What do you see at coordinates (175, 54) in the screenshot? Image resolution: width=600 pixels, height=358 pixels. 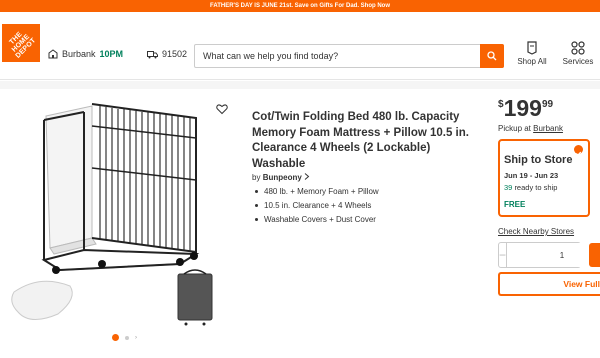 I see `delivery-zip: 91502` at bounding box center [175, 54].